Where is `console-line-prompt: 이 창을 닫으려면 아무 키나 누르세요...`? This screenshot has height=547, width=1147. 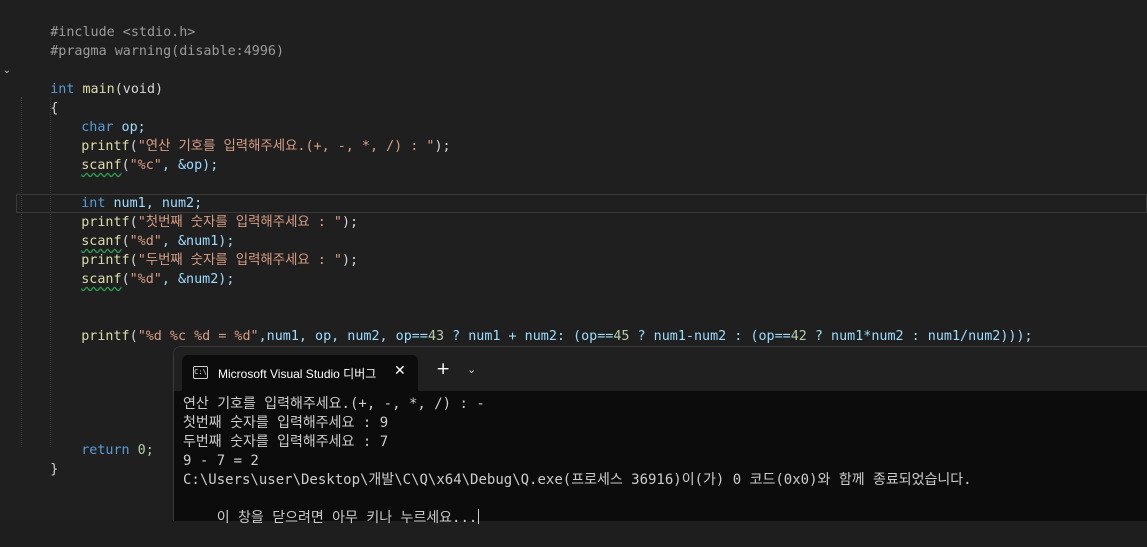 console-line-prompt: 이 창을 닫으려면 아무 키나 누르세요... is located at coordinates (348, 517).